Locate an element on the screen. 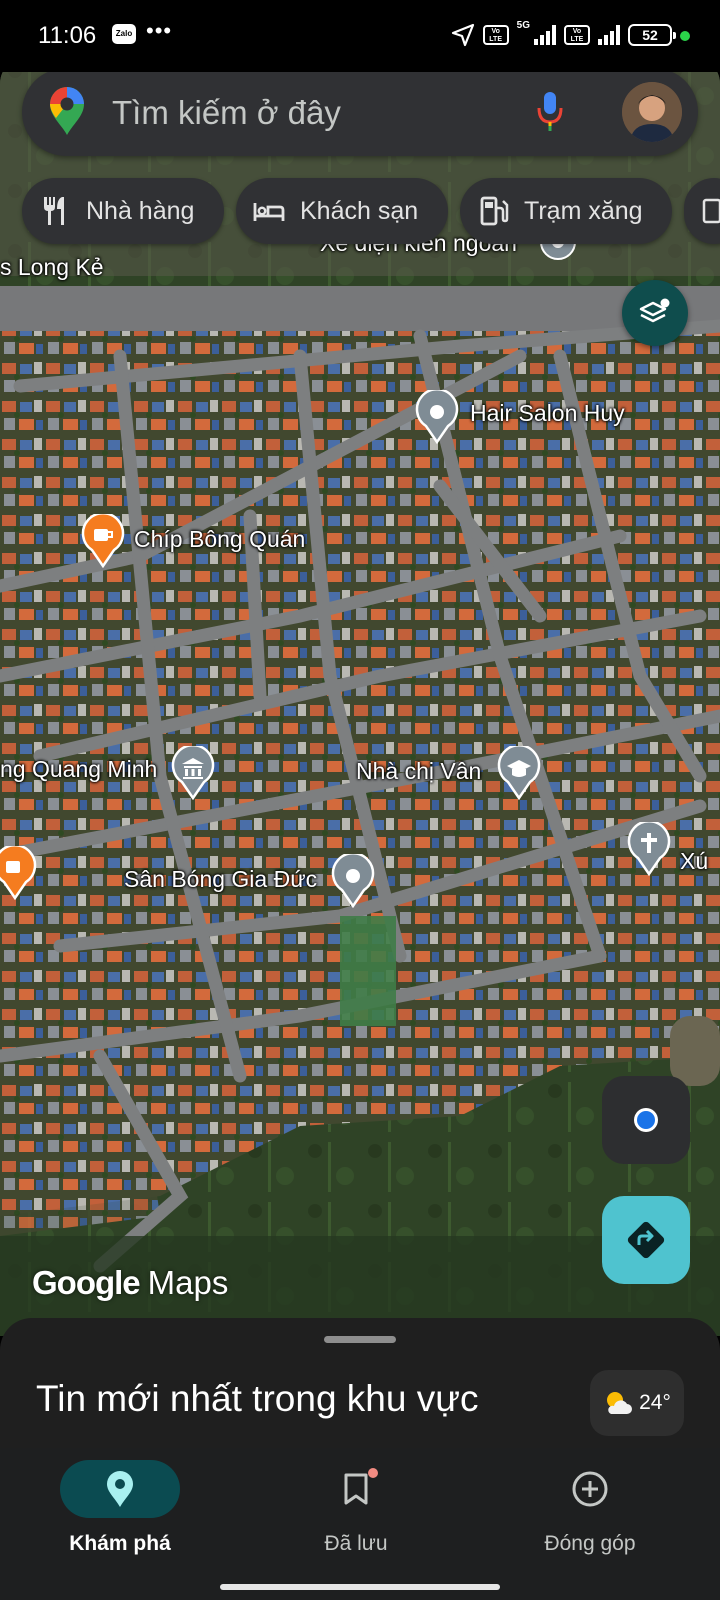  directions-icon is located at coordinates (646, 1240).